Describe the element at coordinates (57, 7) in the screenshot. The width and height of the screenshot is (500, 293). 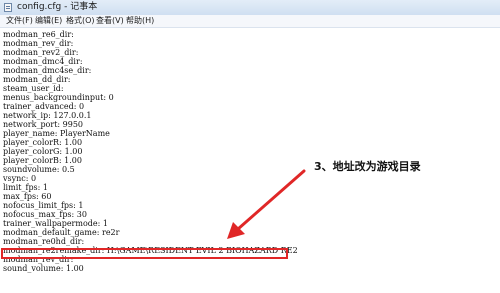
I see `window-title: config.cfg - 记事本` at that location.